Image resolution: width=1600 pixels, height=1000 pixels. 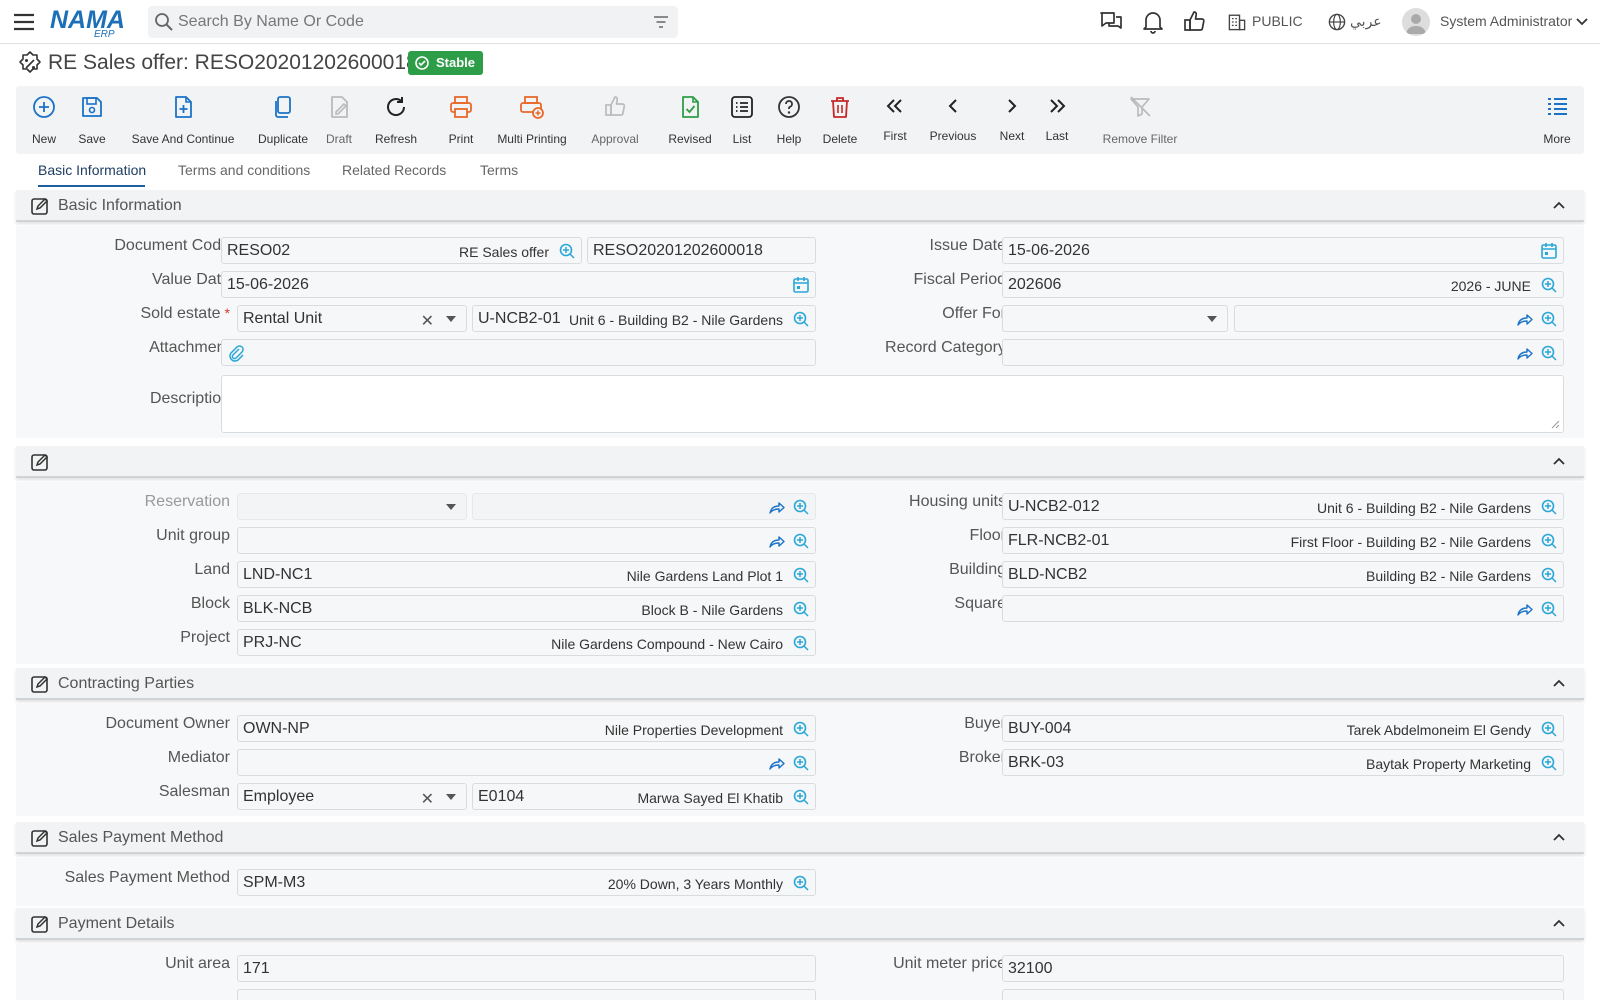 What do you see at coordinates (352, 318) in the screenshot?
I see `sold-estate-type-select: Rental Unit ✕` at bounding box center [352, 318].